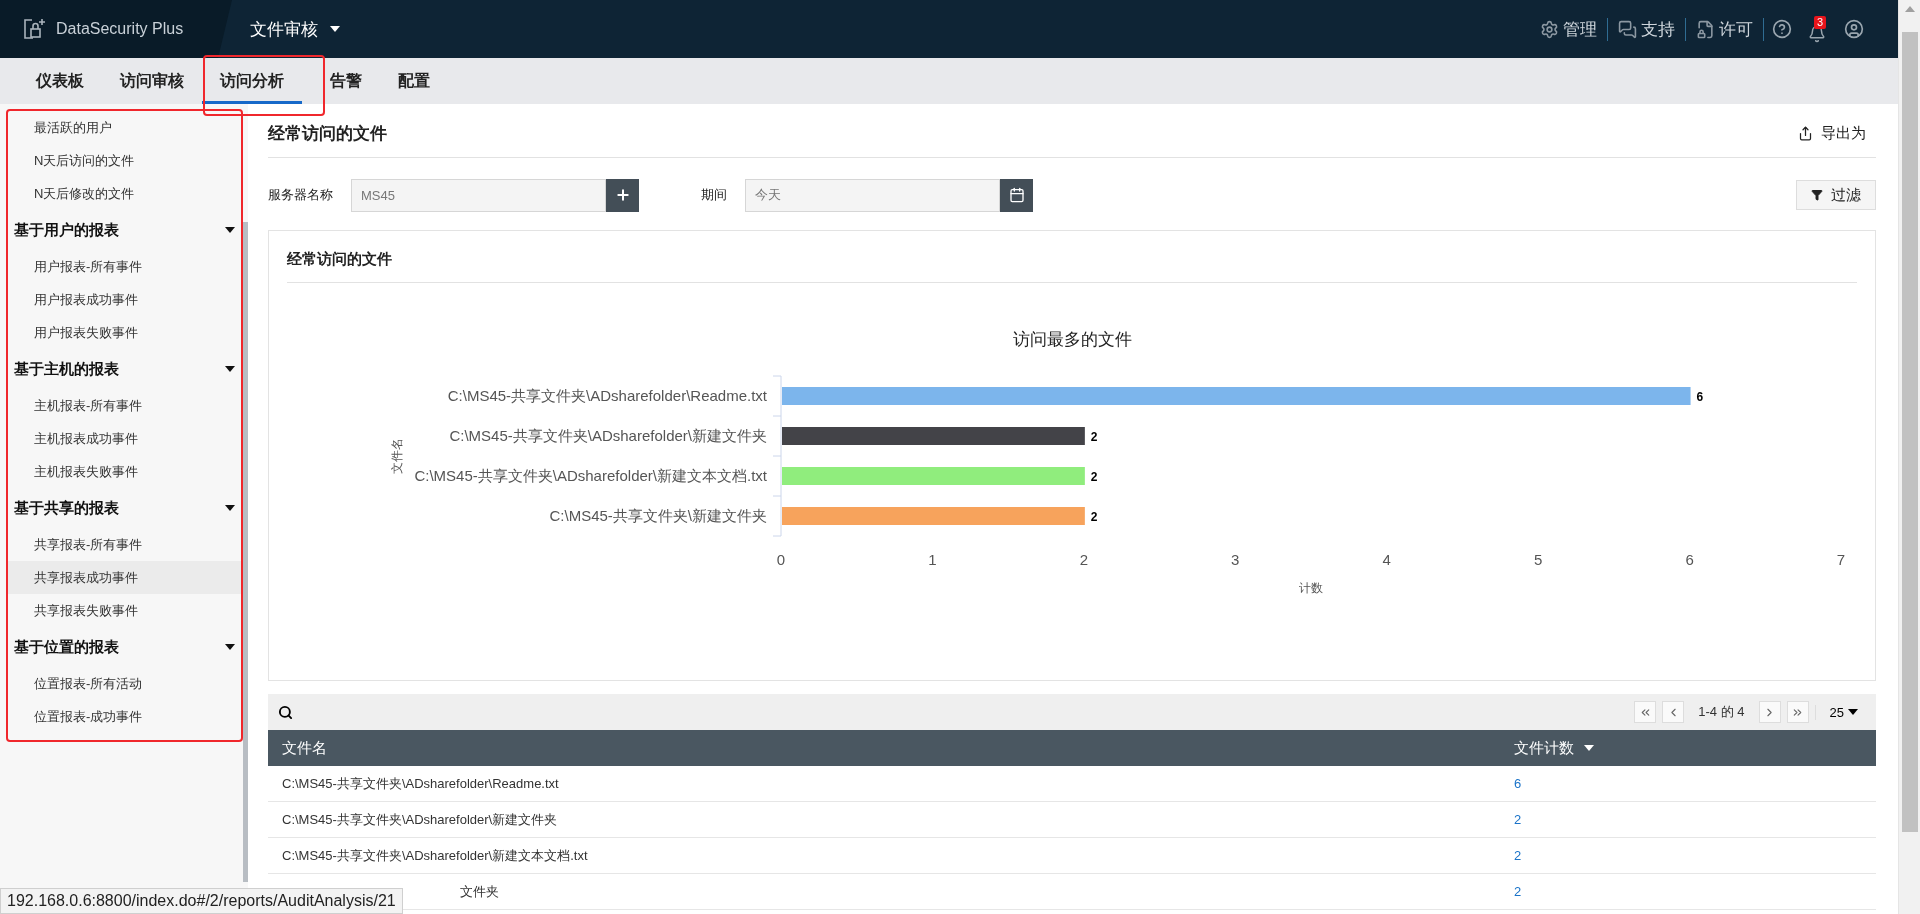  I want to click on tick-label: 1, so click(932, 559).